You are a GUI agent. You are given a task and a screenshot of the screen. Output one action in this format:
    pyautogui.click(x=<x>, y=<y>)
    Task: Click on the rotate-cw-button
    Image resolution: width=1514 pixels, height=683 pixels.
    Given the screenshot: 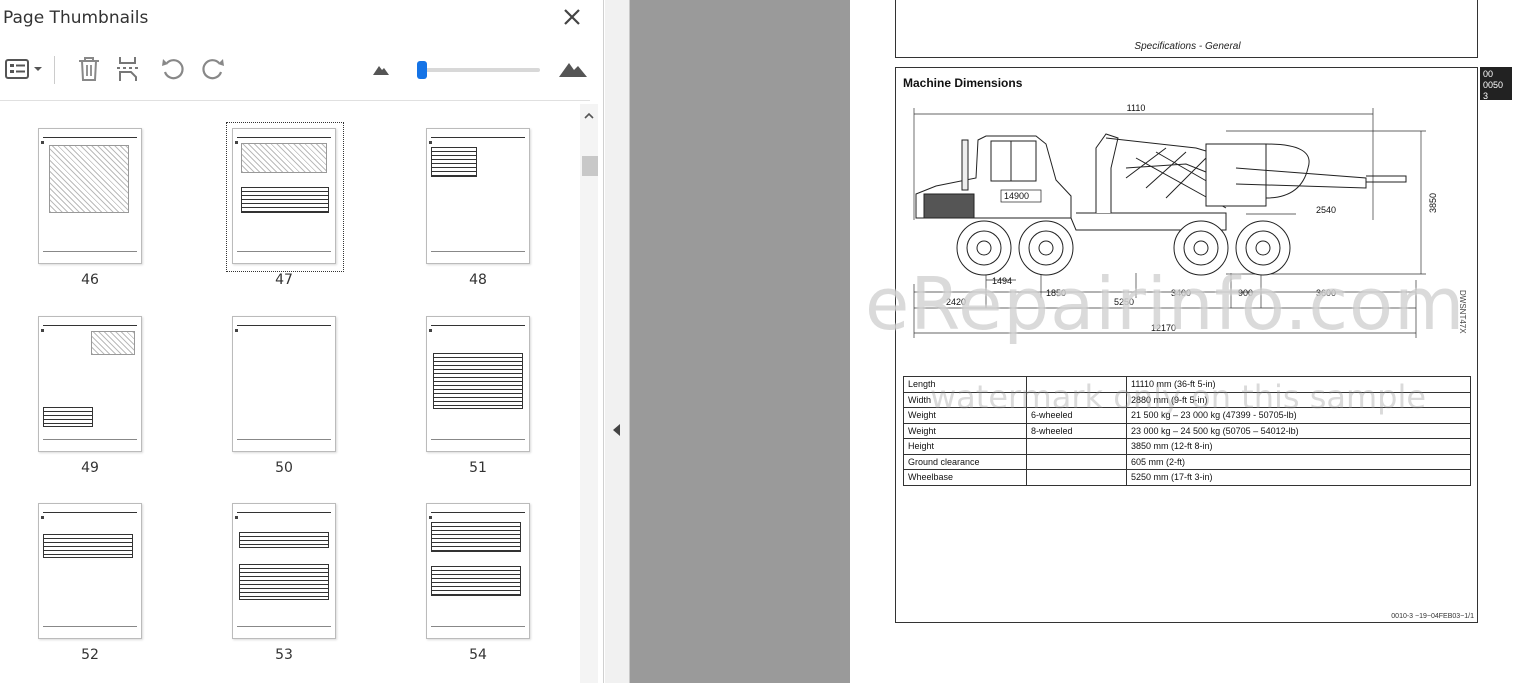 What is the action you would take?
    pyautogui.click(x=213, y=69)
    